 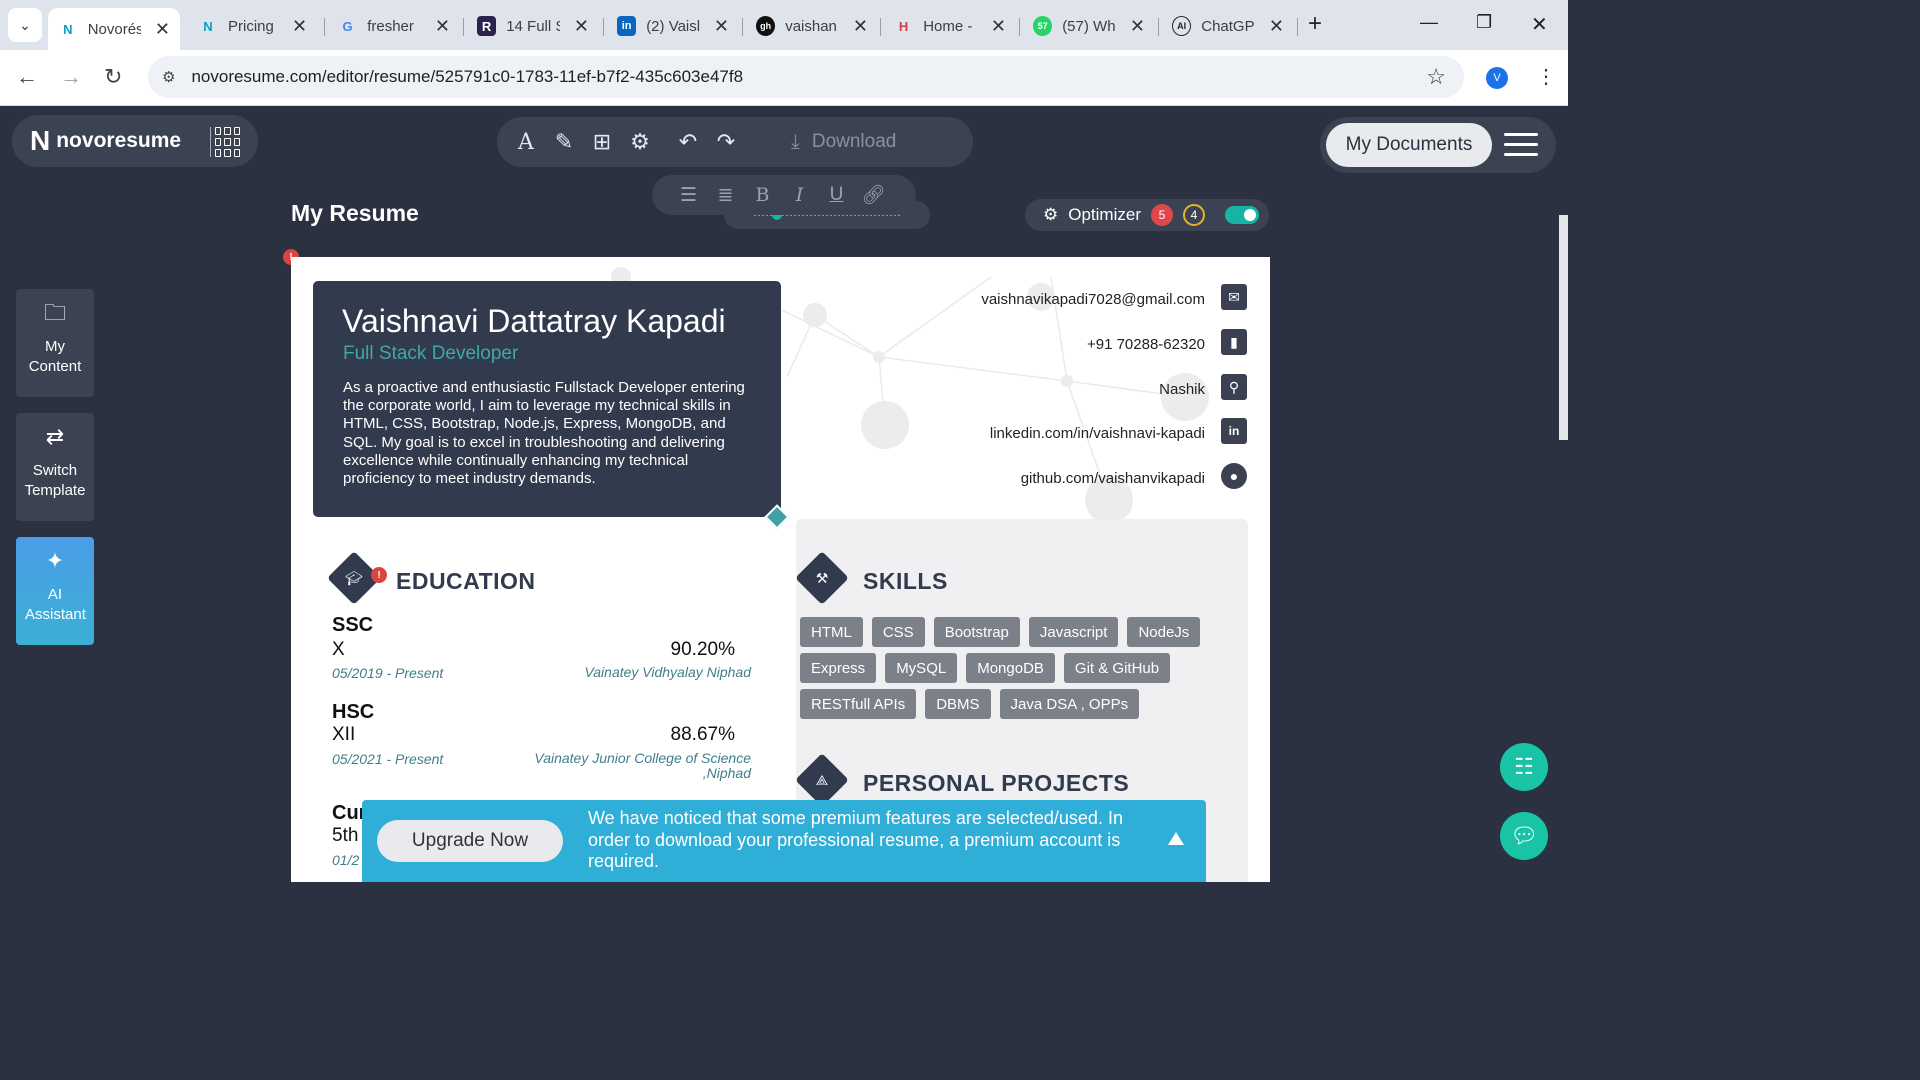 I want to click on sidebar-item-my-content: 🗀︎ My Content, so click(x=55, y=343).